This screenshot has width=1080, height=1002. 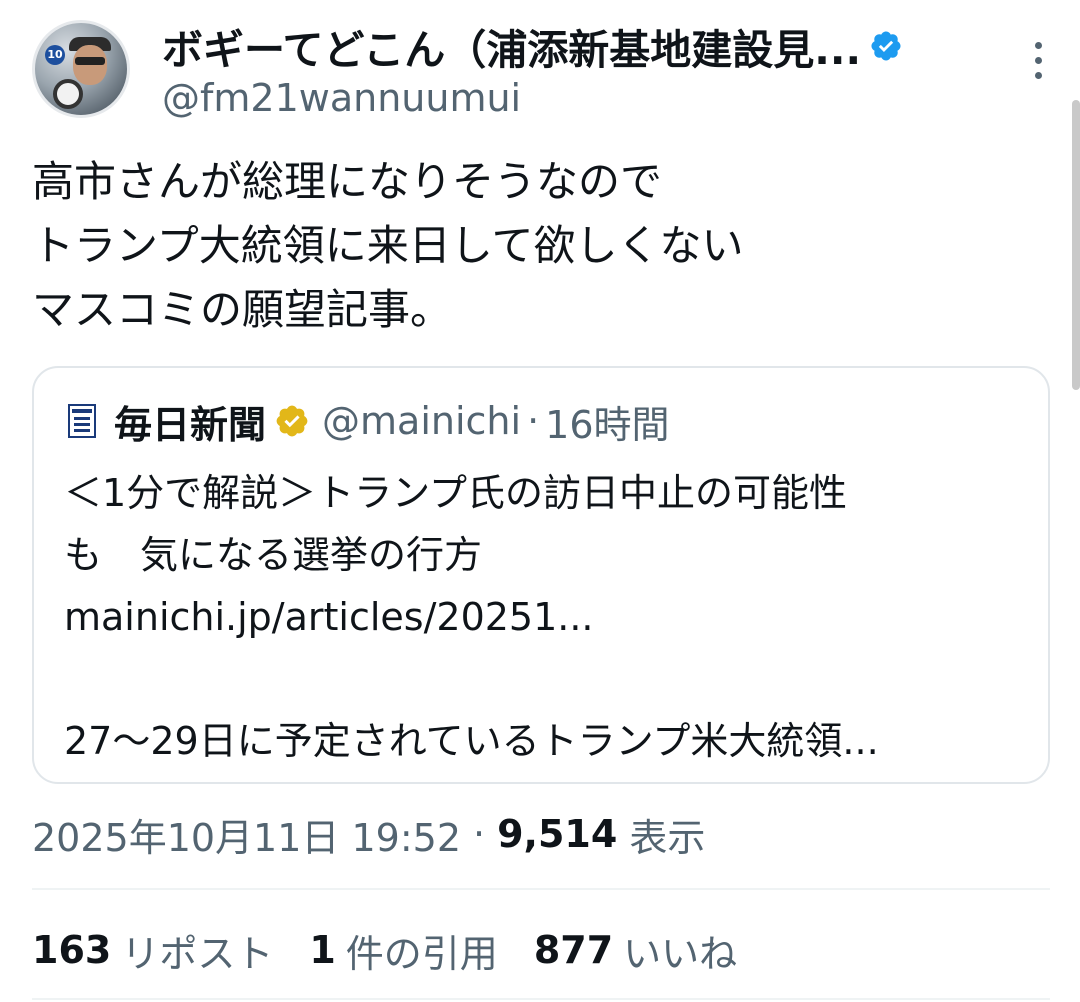 I want to click on tweet-text-line: マスコミの願望記事。, so click(x=242, y=309).